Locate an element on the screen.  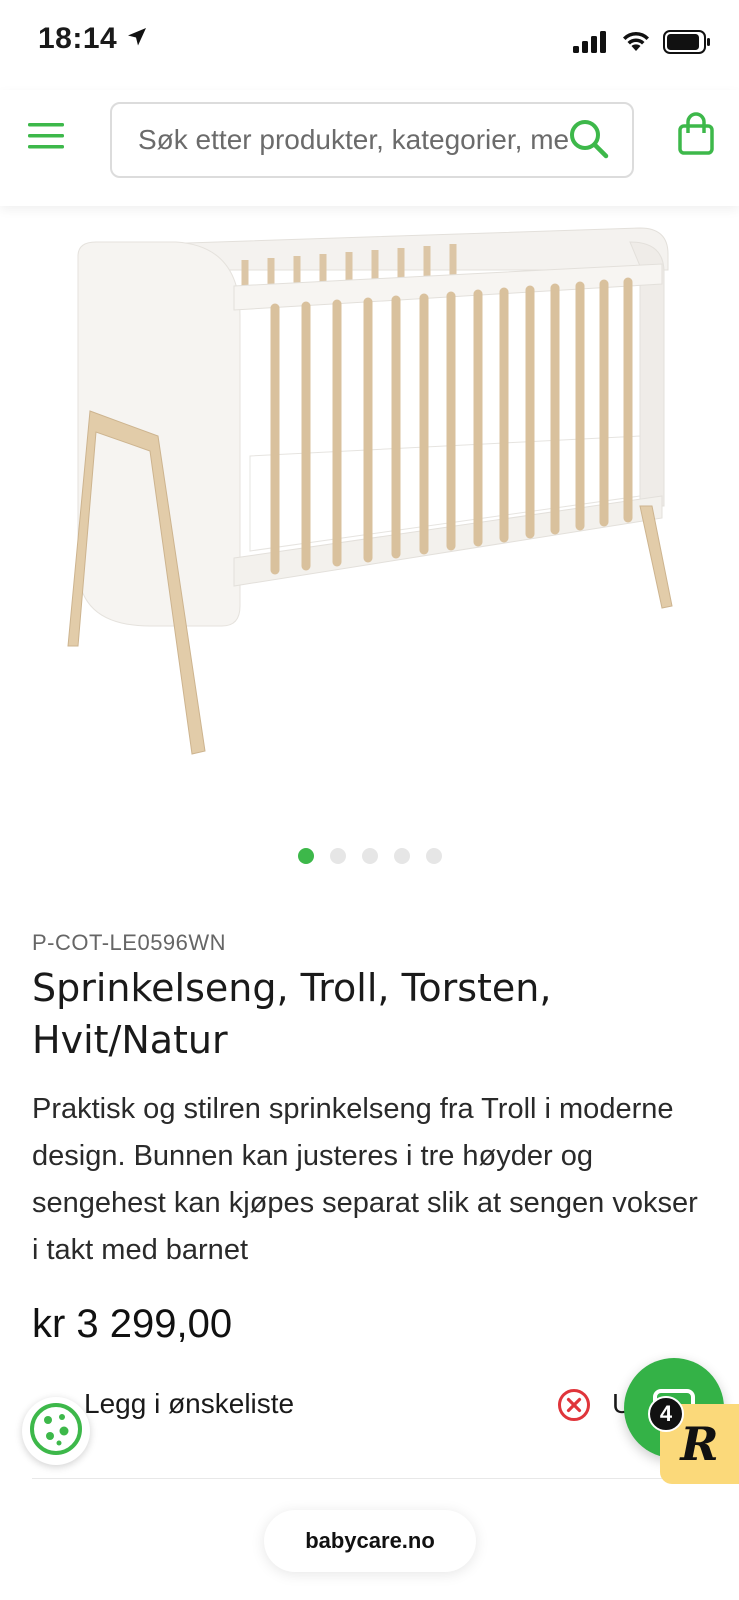
product-sku: P-COT-LE0596WN is located at coordinates (129, 942).